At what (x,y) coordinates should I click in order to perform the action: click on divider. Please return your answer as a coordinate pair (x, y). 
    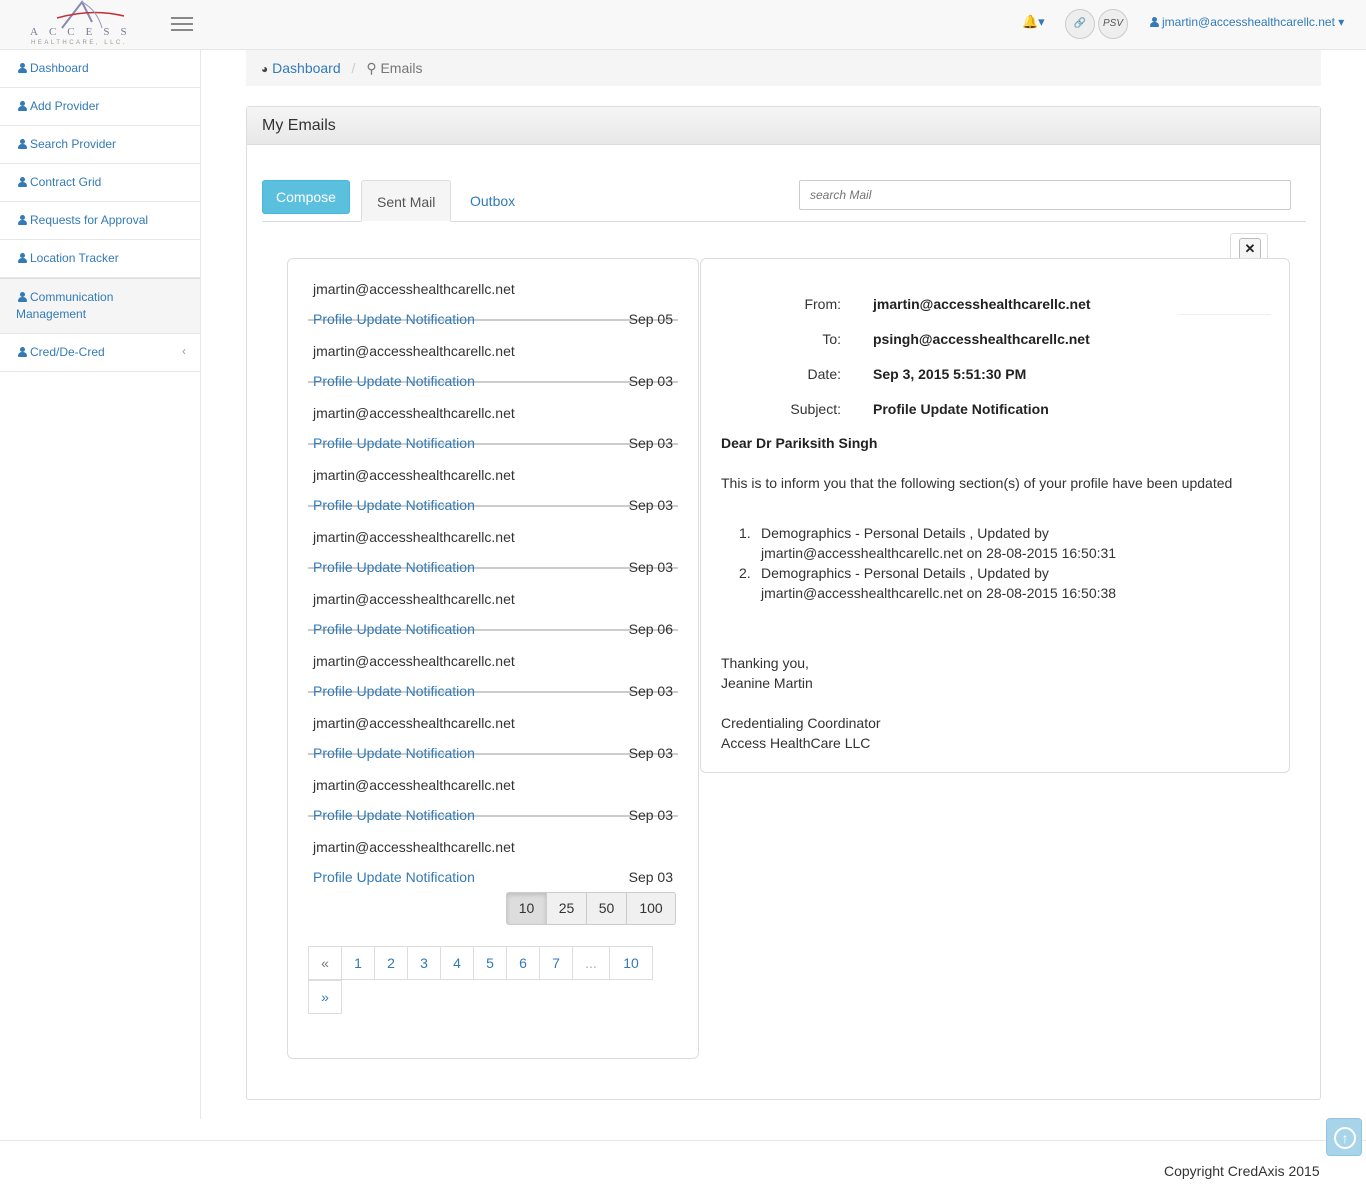
    Looking at the image, I should click on (1225, 314).